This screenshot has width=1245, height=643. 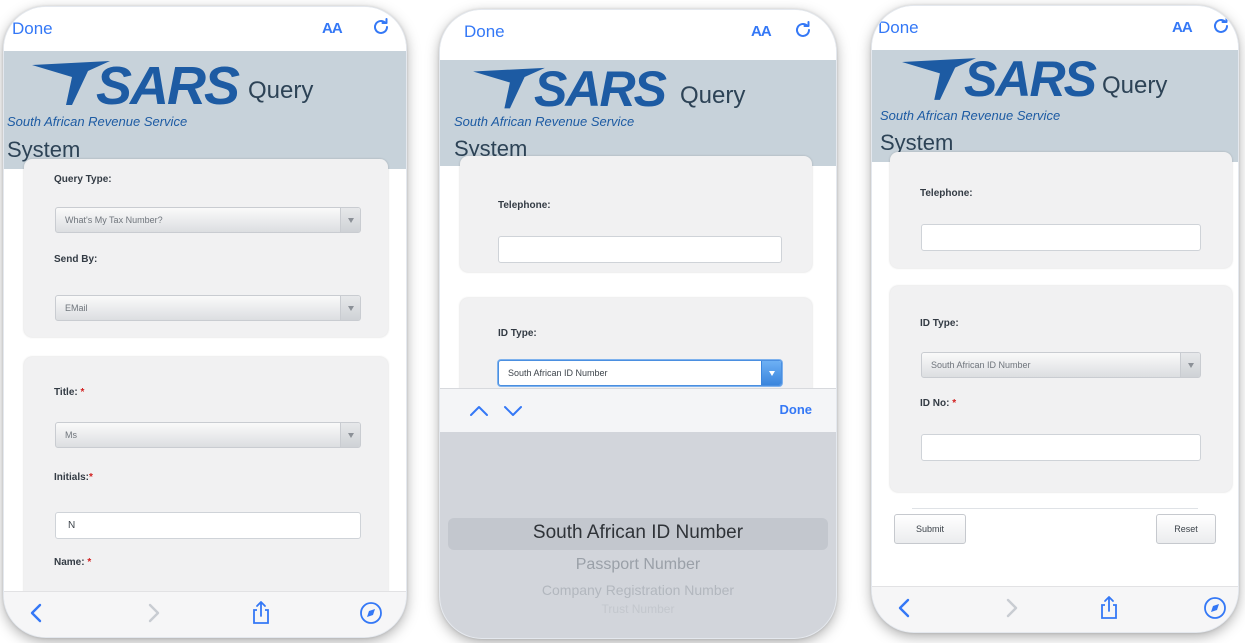 I want to click on query-type-value: What's My Tax Number?, so click(x=114, y=220).